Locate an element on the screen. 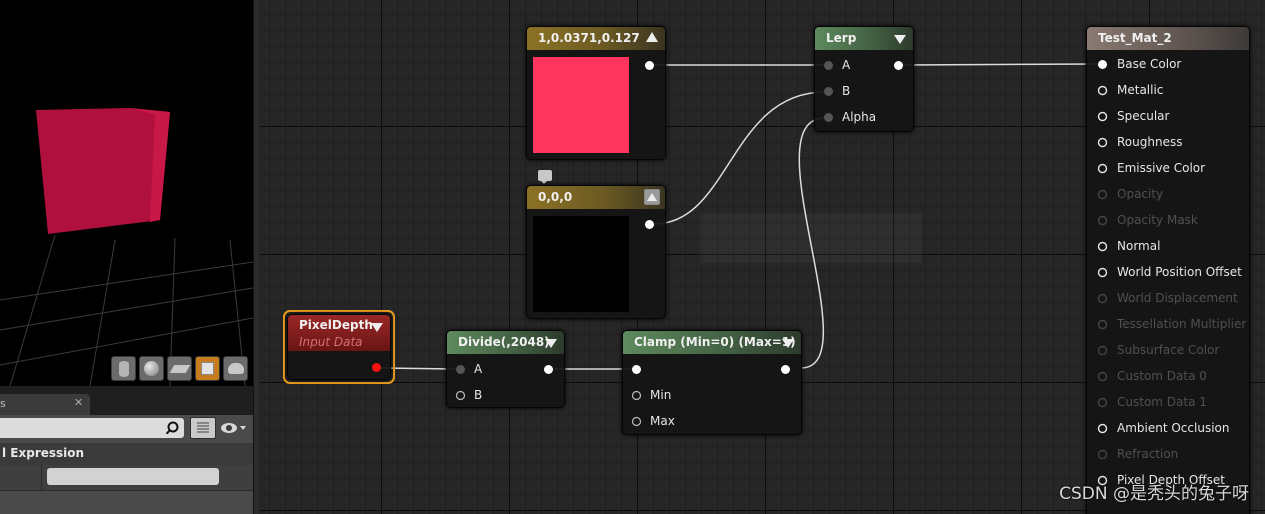 This screenshot has width=1265, height=514. material-pin-label: Refraction is located at coordinates (1148, 454).